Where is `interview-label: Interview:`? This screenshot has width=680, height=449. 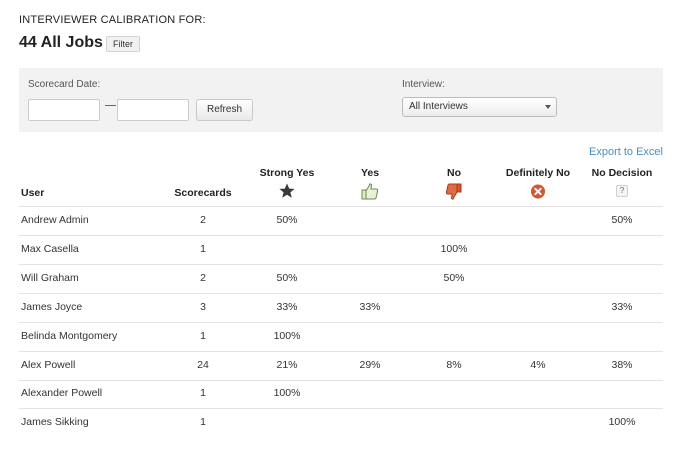
interview-label: Interview: is located at coordinates (423, 84).